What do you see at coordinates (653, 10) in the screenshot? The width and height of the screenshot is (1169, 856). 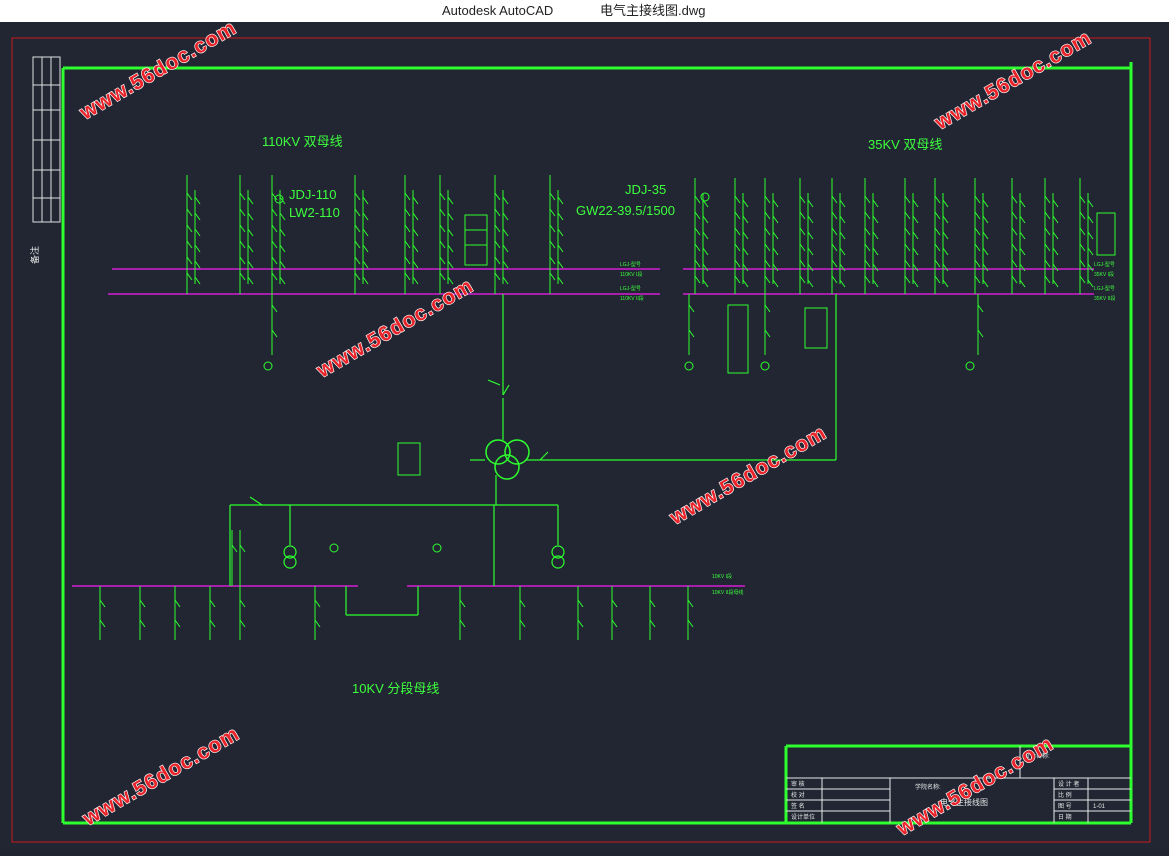 I see `file-name: 电气主接线图.dwg` at bounding box center [653, 10].